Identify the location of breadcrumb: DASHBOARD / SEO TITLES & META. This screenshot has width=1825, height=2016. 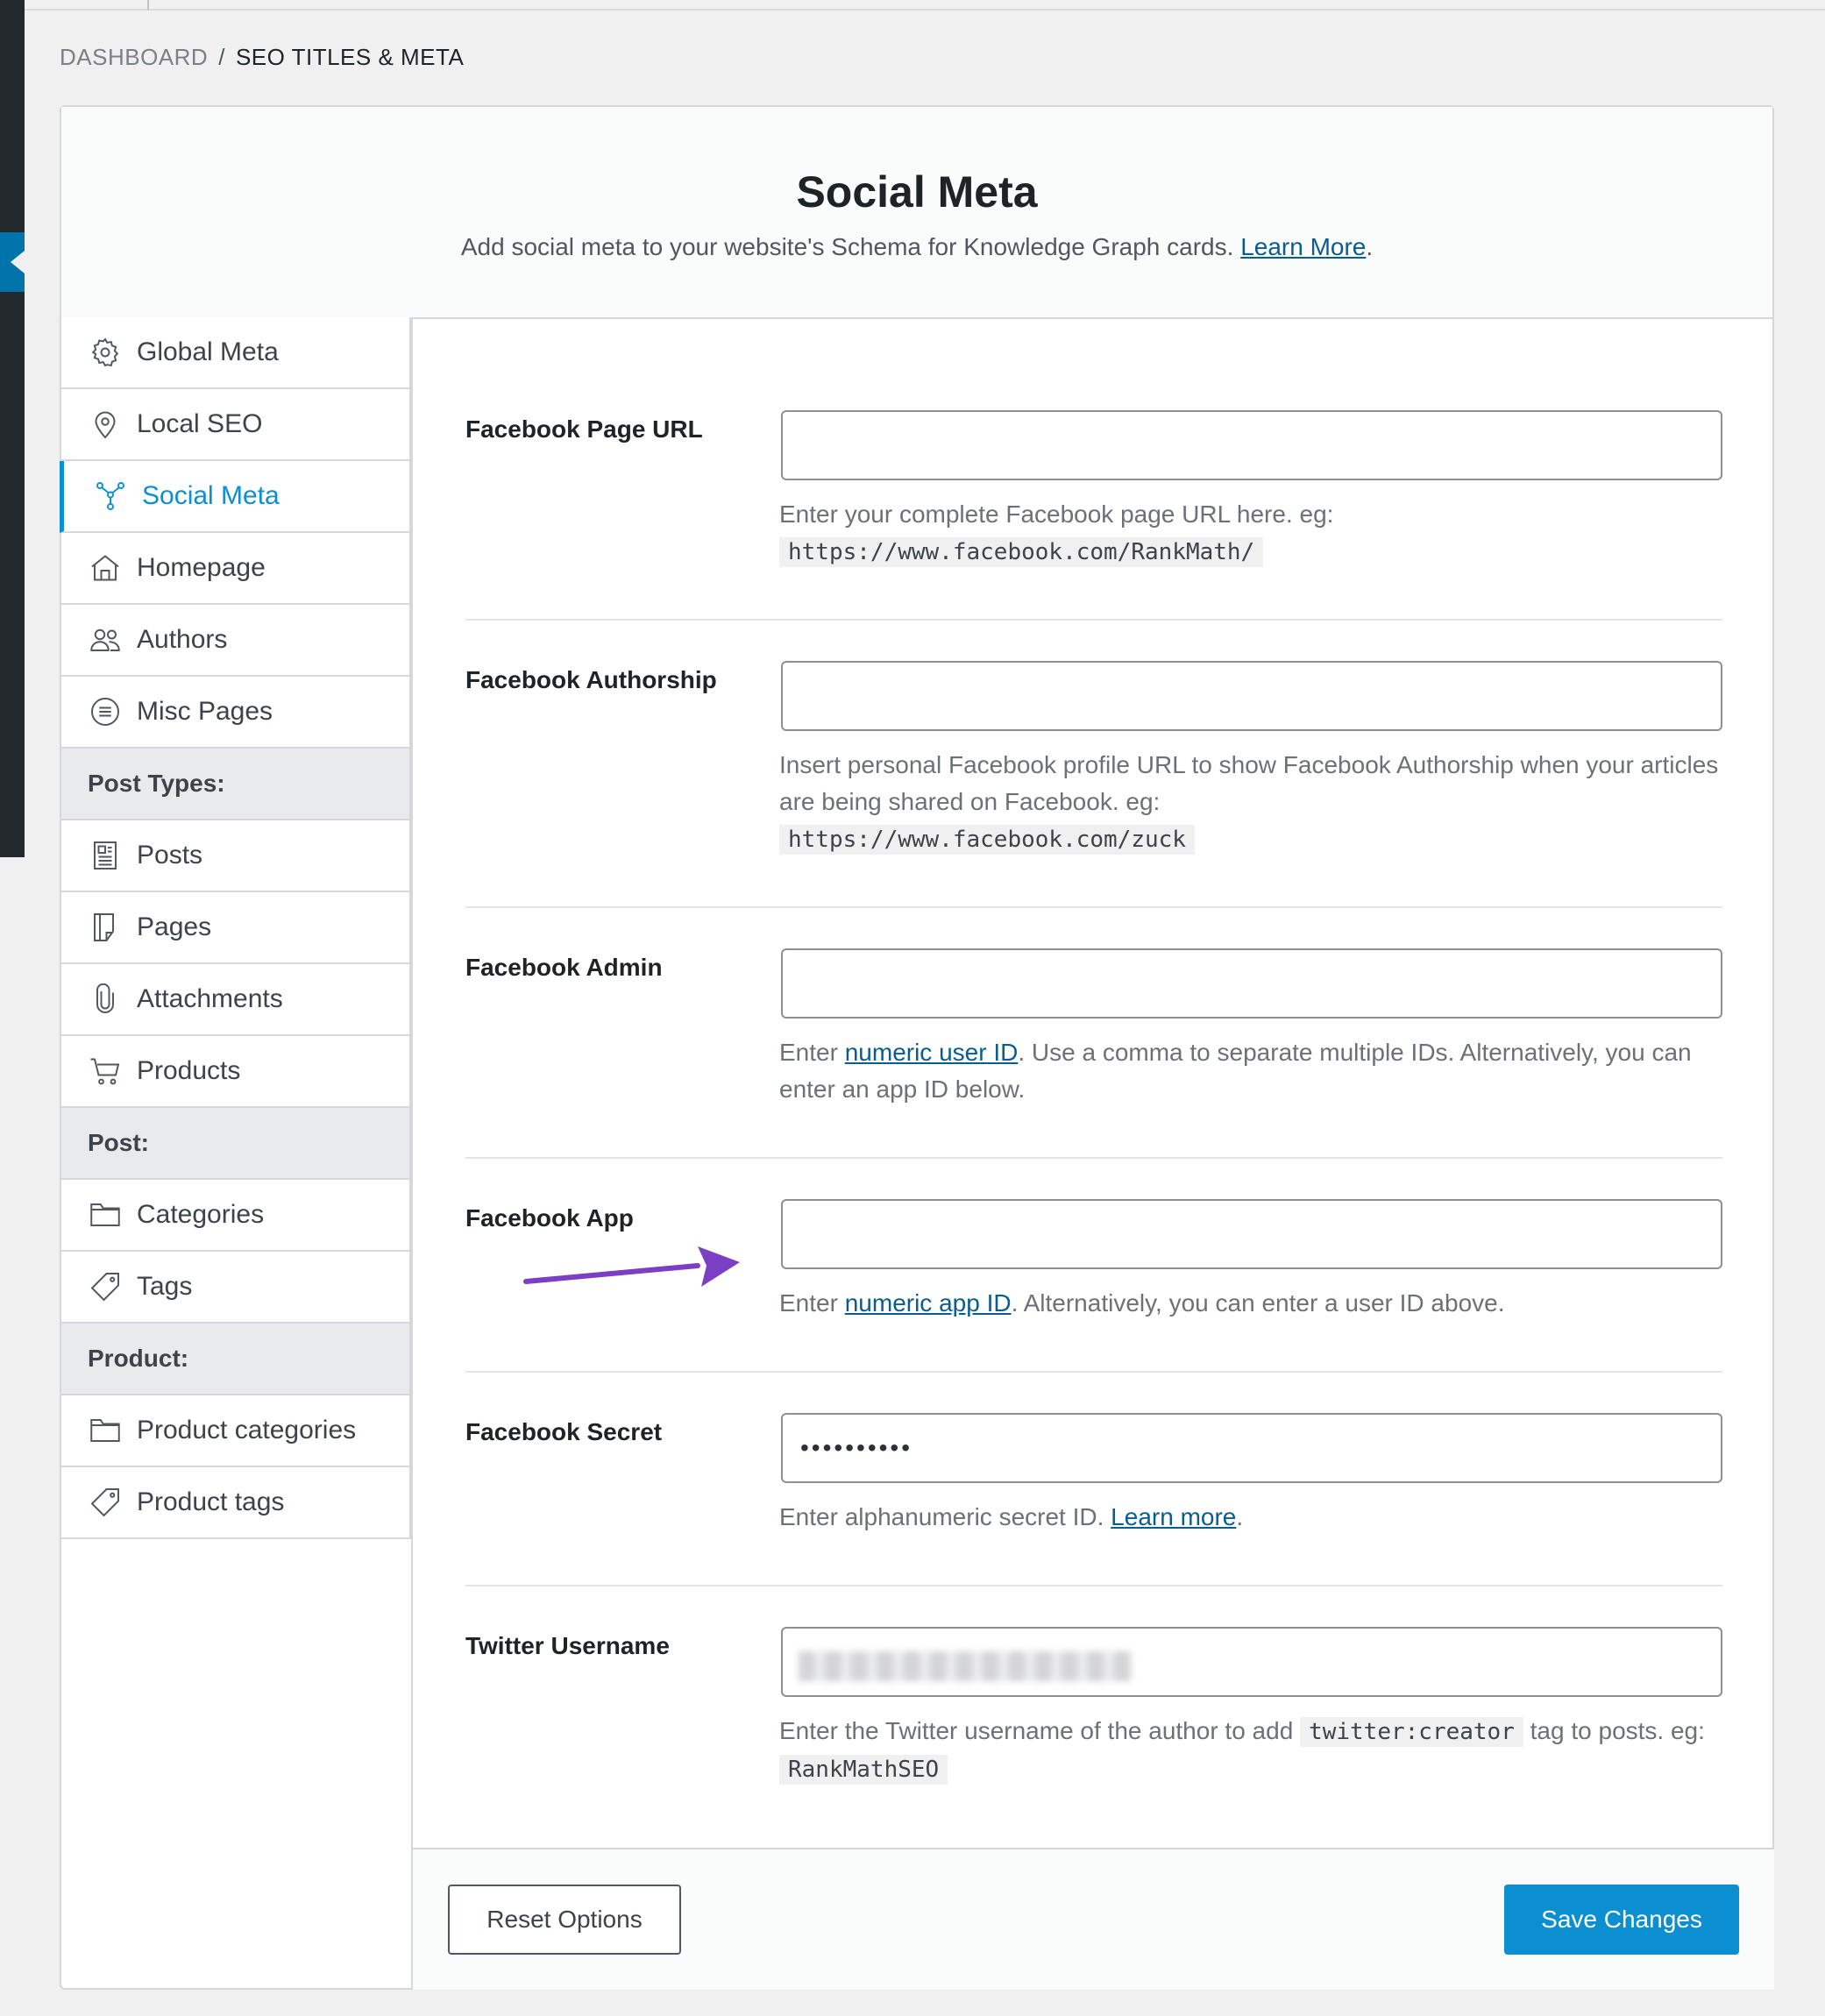
(262, 57).